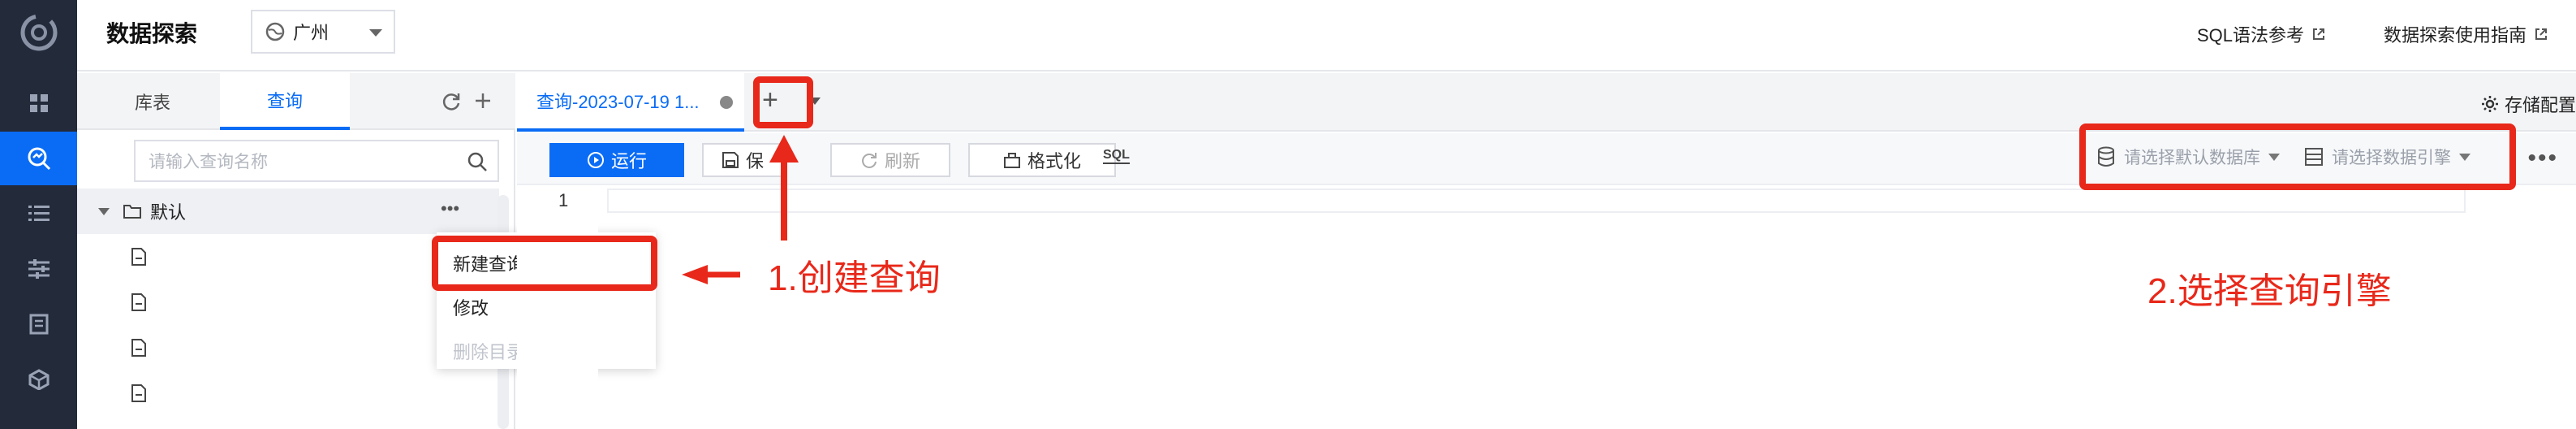 The height and width of the screenshot is (429, 2576). Describe the element at coordinates (784, 187) in the screenshot. I see `arrow-up-to-add-tab` at that location.